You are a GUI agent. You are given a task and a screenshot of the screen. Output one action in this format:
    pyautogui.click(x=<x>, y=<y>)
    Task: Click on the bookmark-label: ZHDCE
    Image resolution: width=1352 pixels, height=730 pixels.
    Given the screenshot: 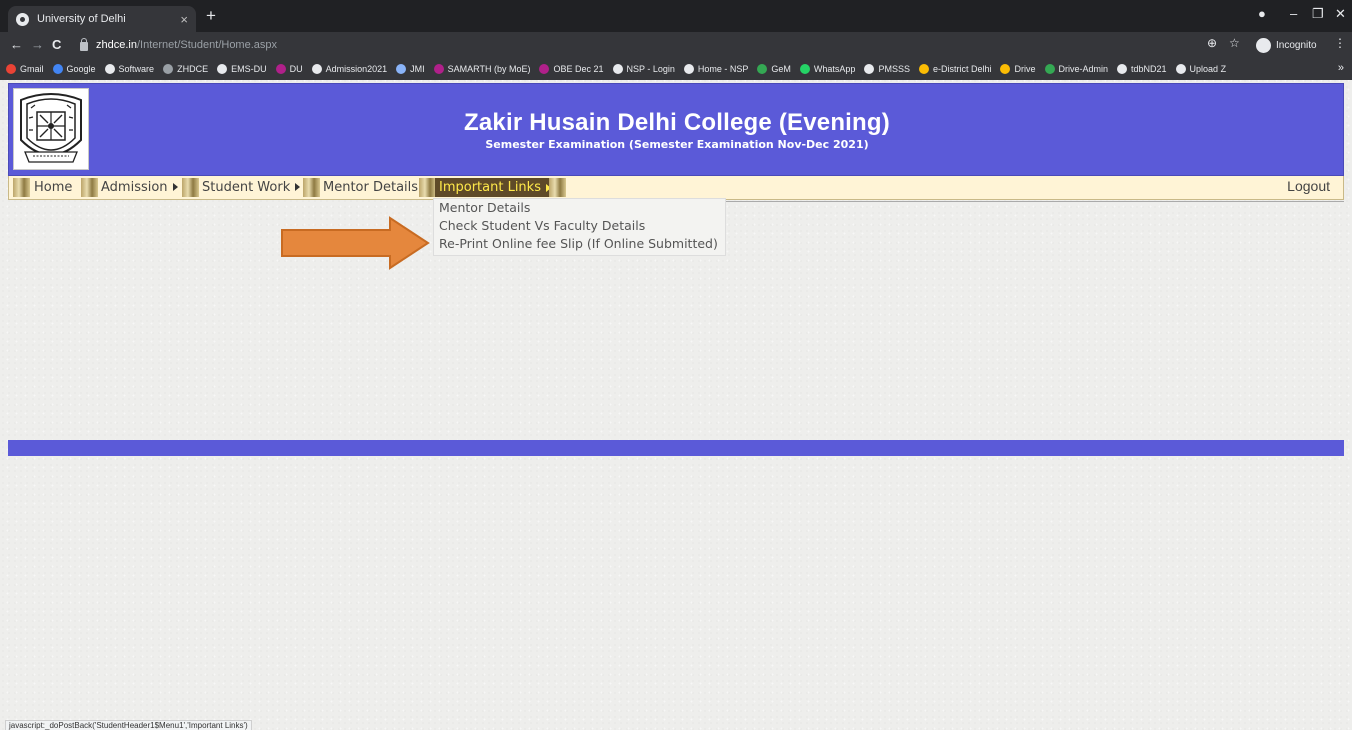 What is the action you would take?
    pyautogui.click(x=193, y=69)
    